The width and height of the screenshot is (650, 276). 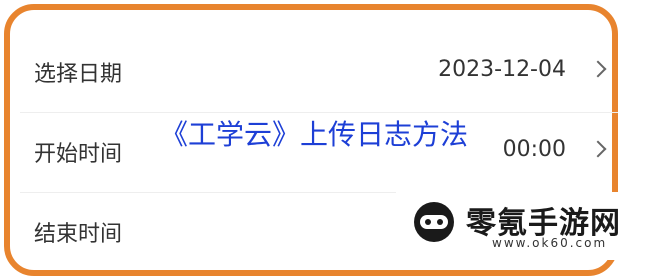 What do you see at coordinates (314, 134) in the screenshot?
I see `article-title: 《工学云》上传日志方法` at bounding box center [314, 134].